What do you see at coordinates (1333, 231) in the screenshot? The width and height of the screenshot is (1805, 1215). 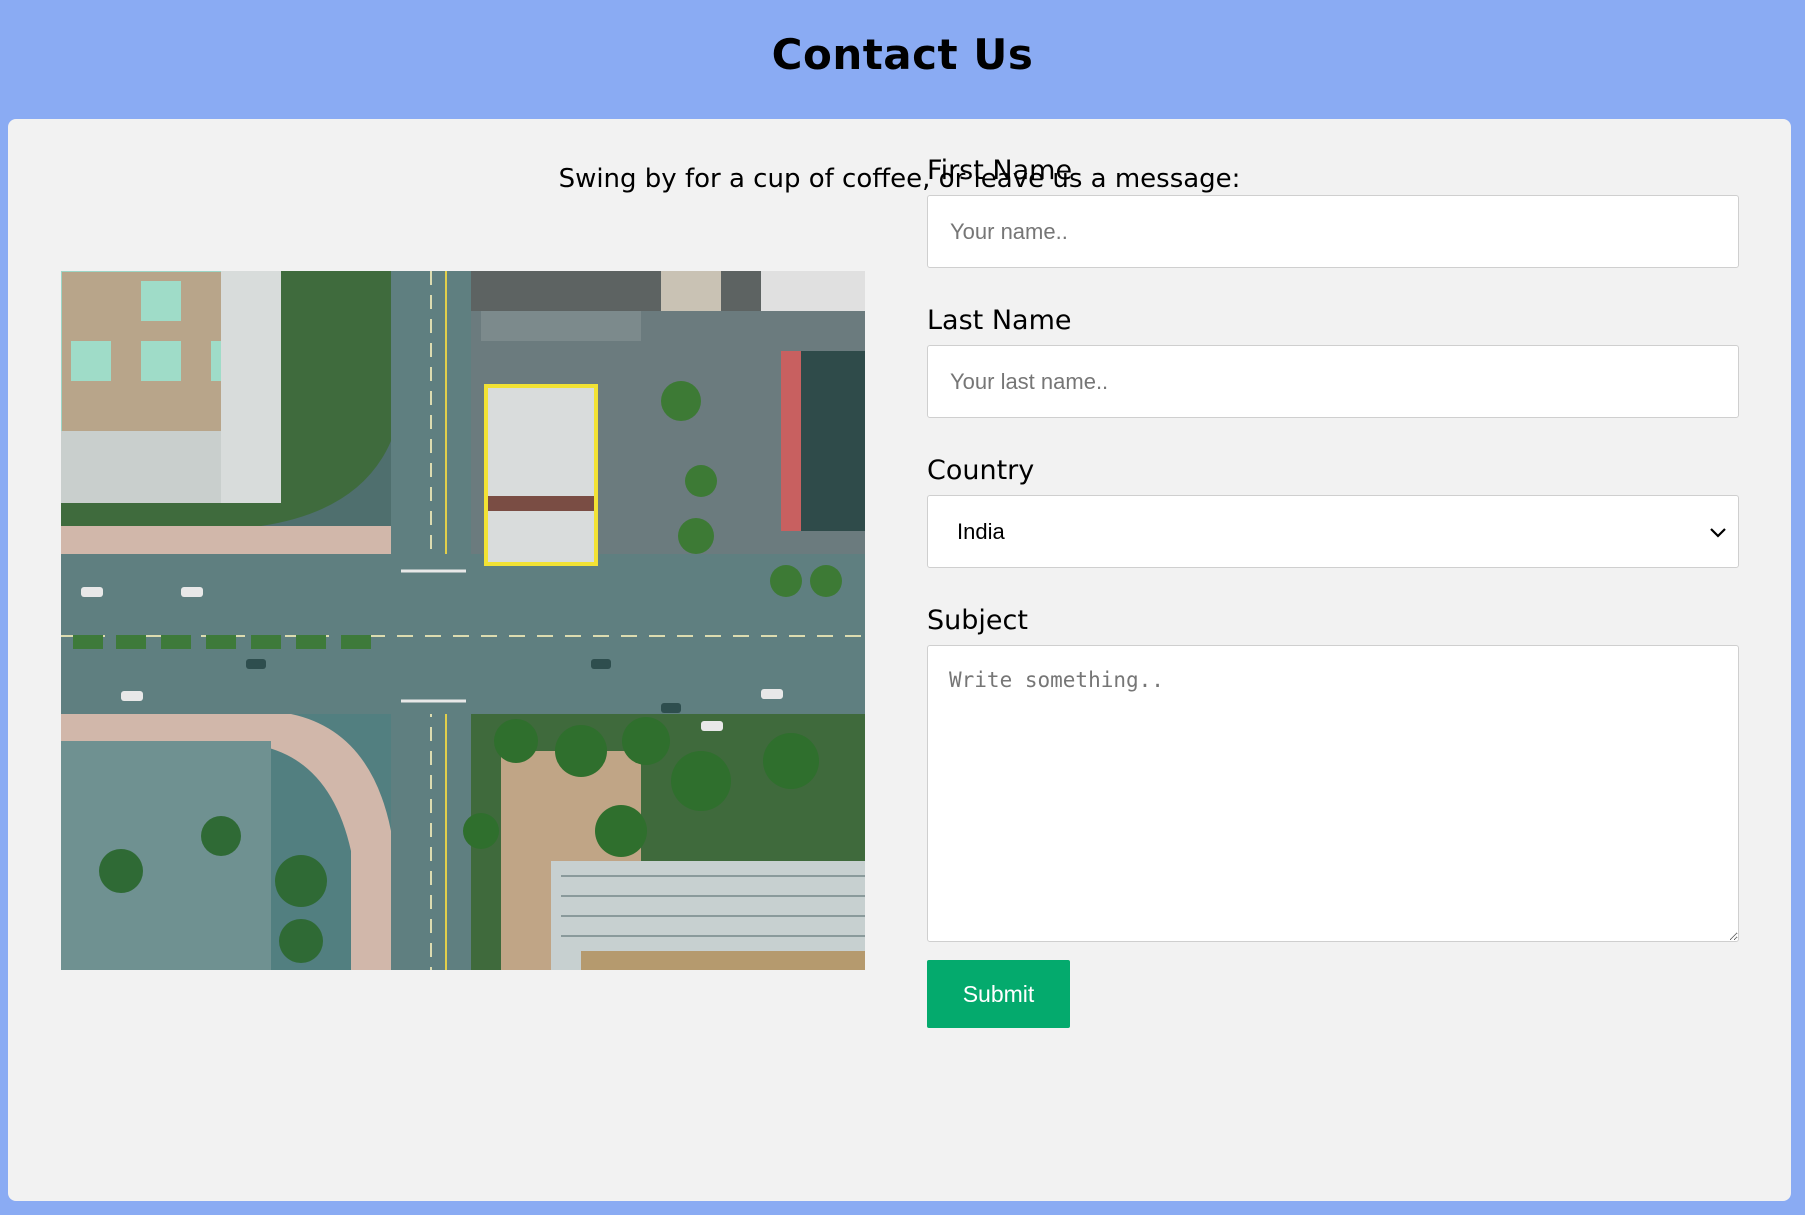 I see `first-name-input` at bounding box center [1333, 231].